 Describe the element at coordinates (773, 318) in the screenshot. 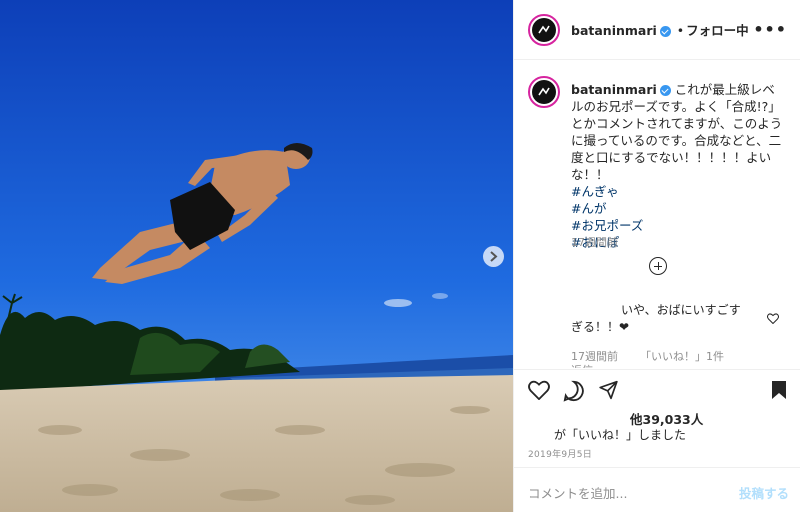

I see `comment-like-icon` at that location.